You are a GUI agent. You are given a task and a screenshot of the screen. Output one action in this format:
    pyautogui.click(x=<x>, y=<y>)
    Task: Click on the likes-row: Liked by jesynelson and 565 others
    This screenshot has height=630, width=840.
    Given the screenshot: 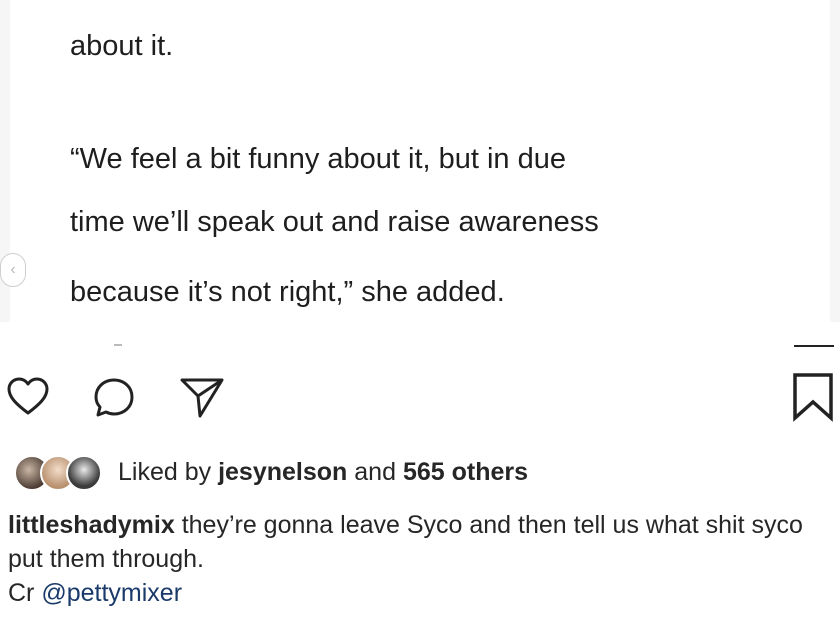 What is the action you would take?
    pyautogui.click(x=271, y=473)
    